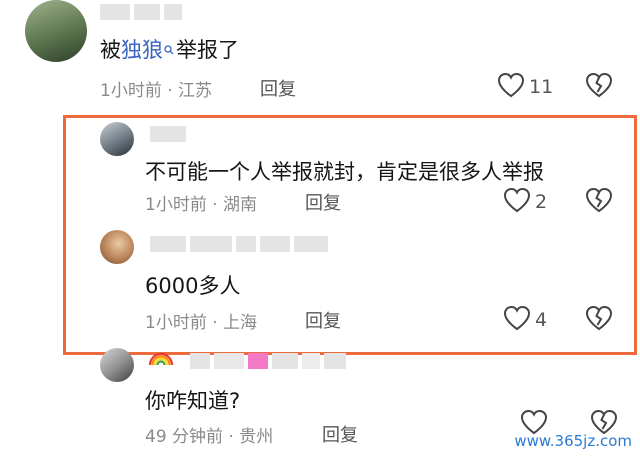 The height and width of the screenshot is (460, 640). What do you see at coordinates (110, 50) in the screenshot?
I see `comment-text-prefix: 被` at bounding box center [110, 50].